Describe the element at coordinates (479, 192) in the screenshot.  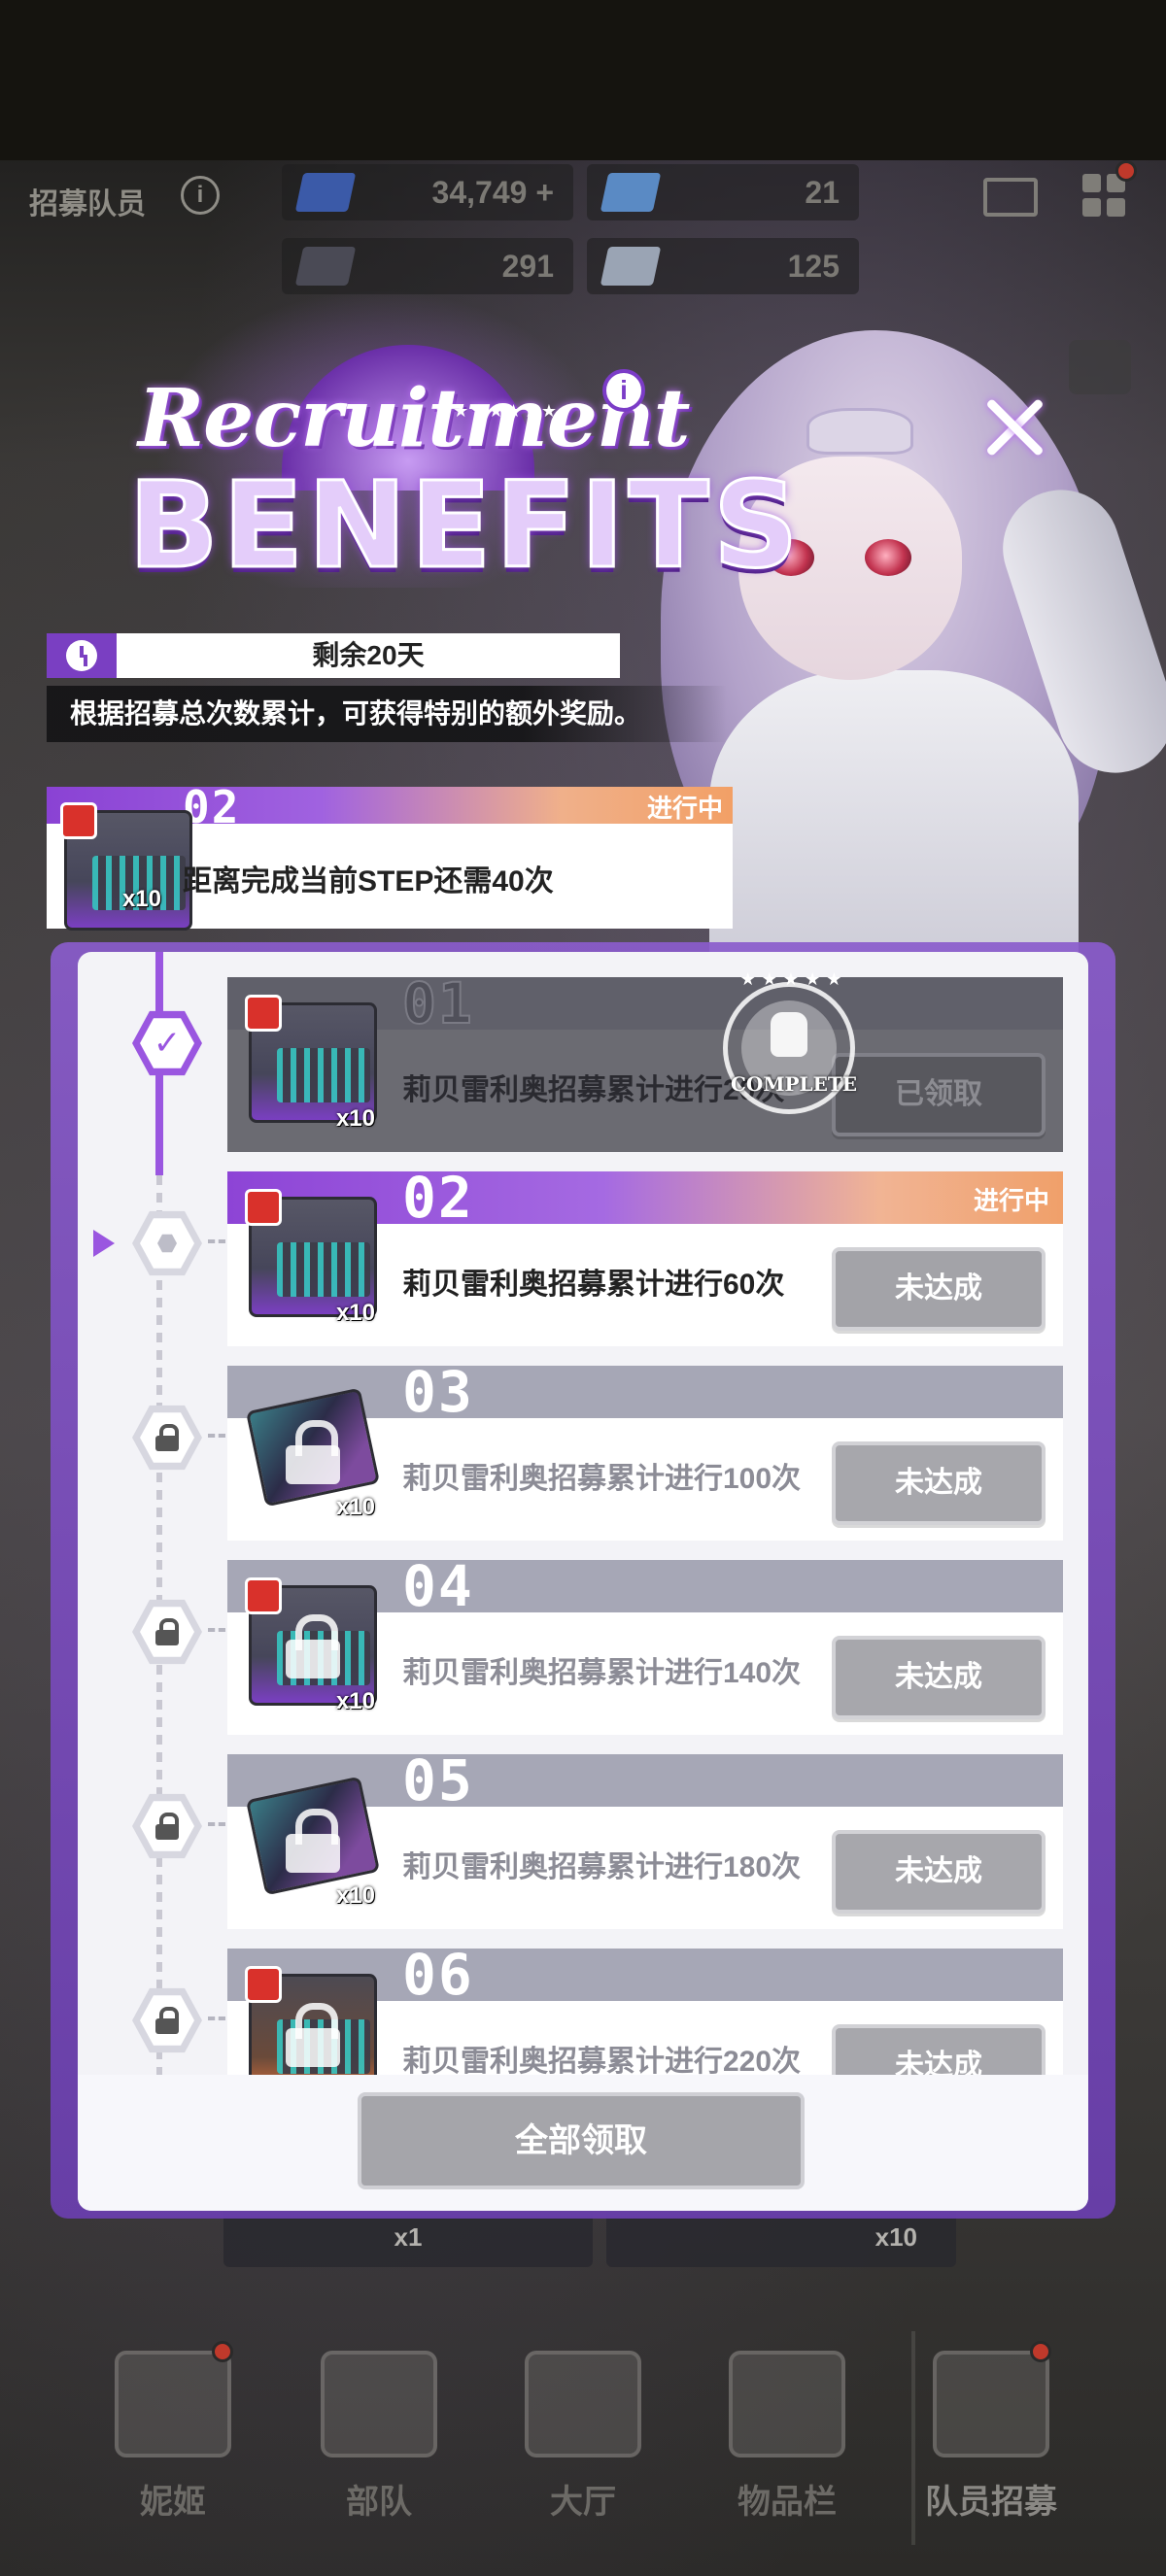
I see `resource-gems-value: 34,749` at that location.